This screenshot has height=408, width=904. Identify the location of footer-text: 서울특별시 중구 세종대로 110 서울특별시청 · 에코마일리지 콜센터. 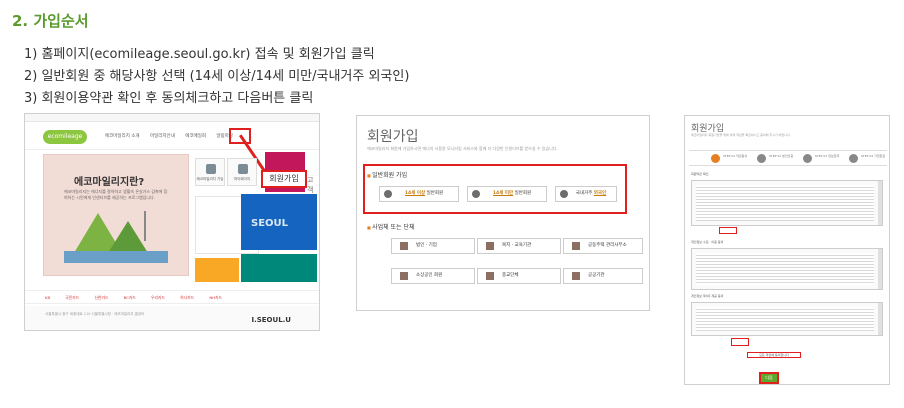
(95, 314).